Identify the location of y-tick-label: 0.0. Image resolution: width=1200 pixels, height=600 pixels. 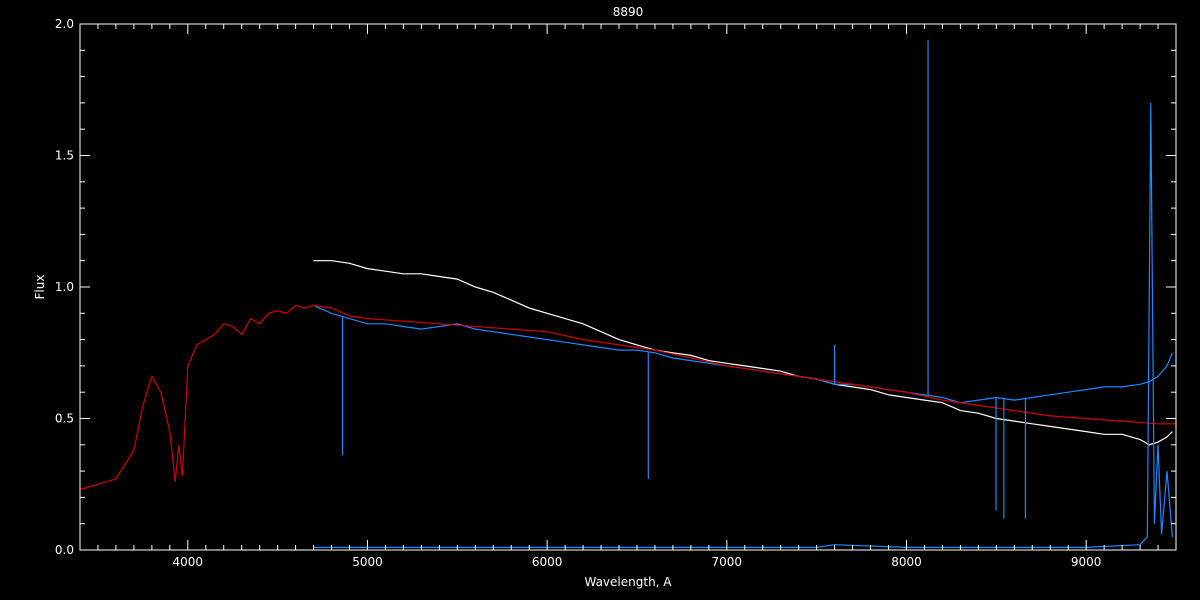
(64, 550).